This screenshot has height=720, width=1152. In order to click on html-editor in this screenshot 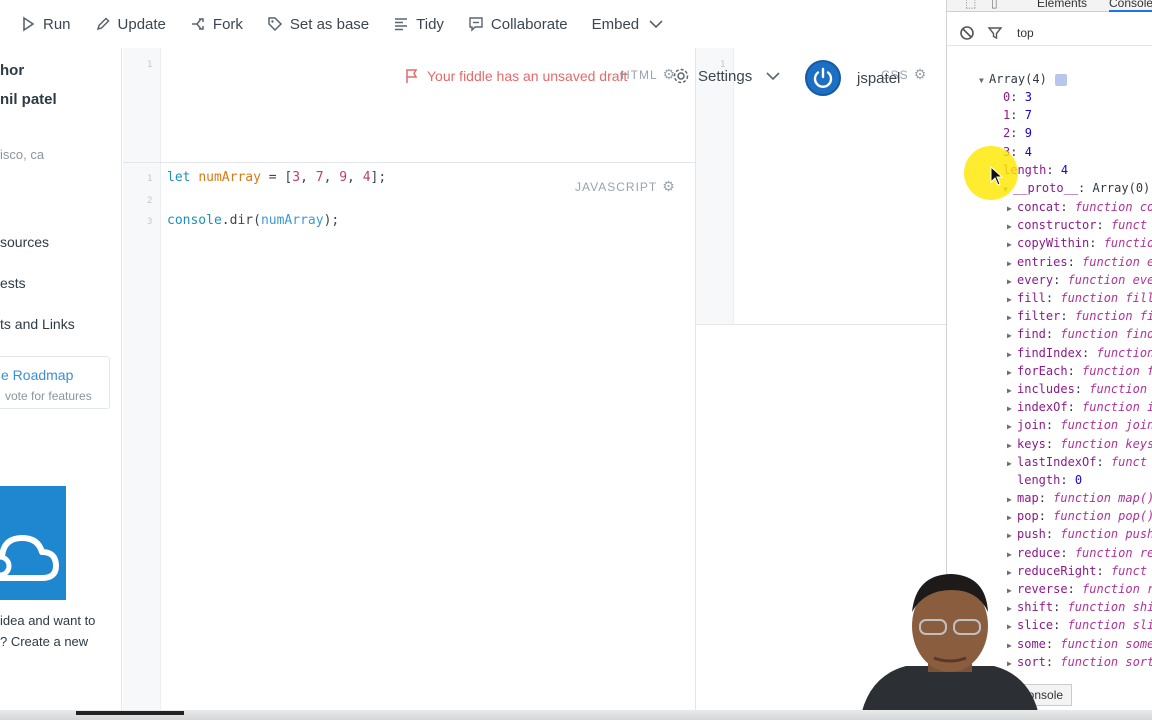, I will do `click(428, 105)`.